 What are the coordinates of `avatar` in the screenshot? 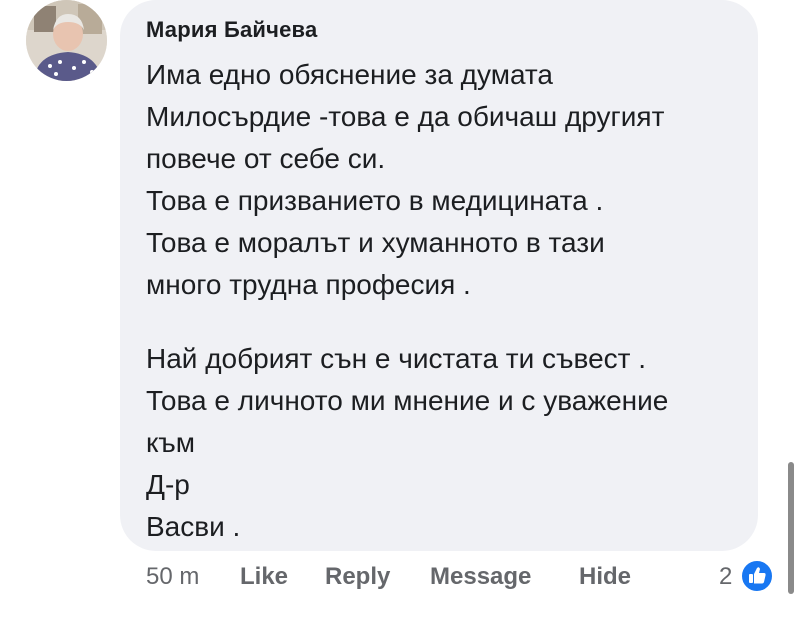 It's located at (66, 40).